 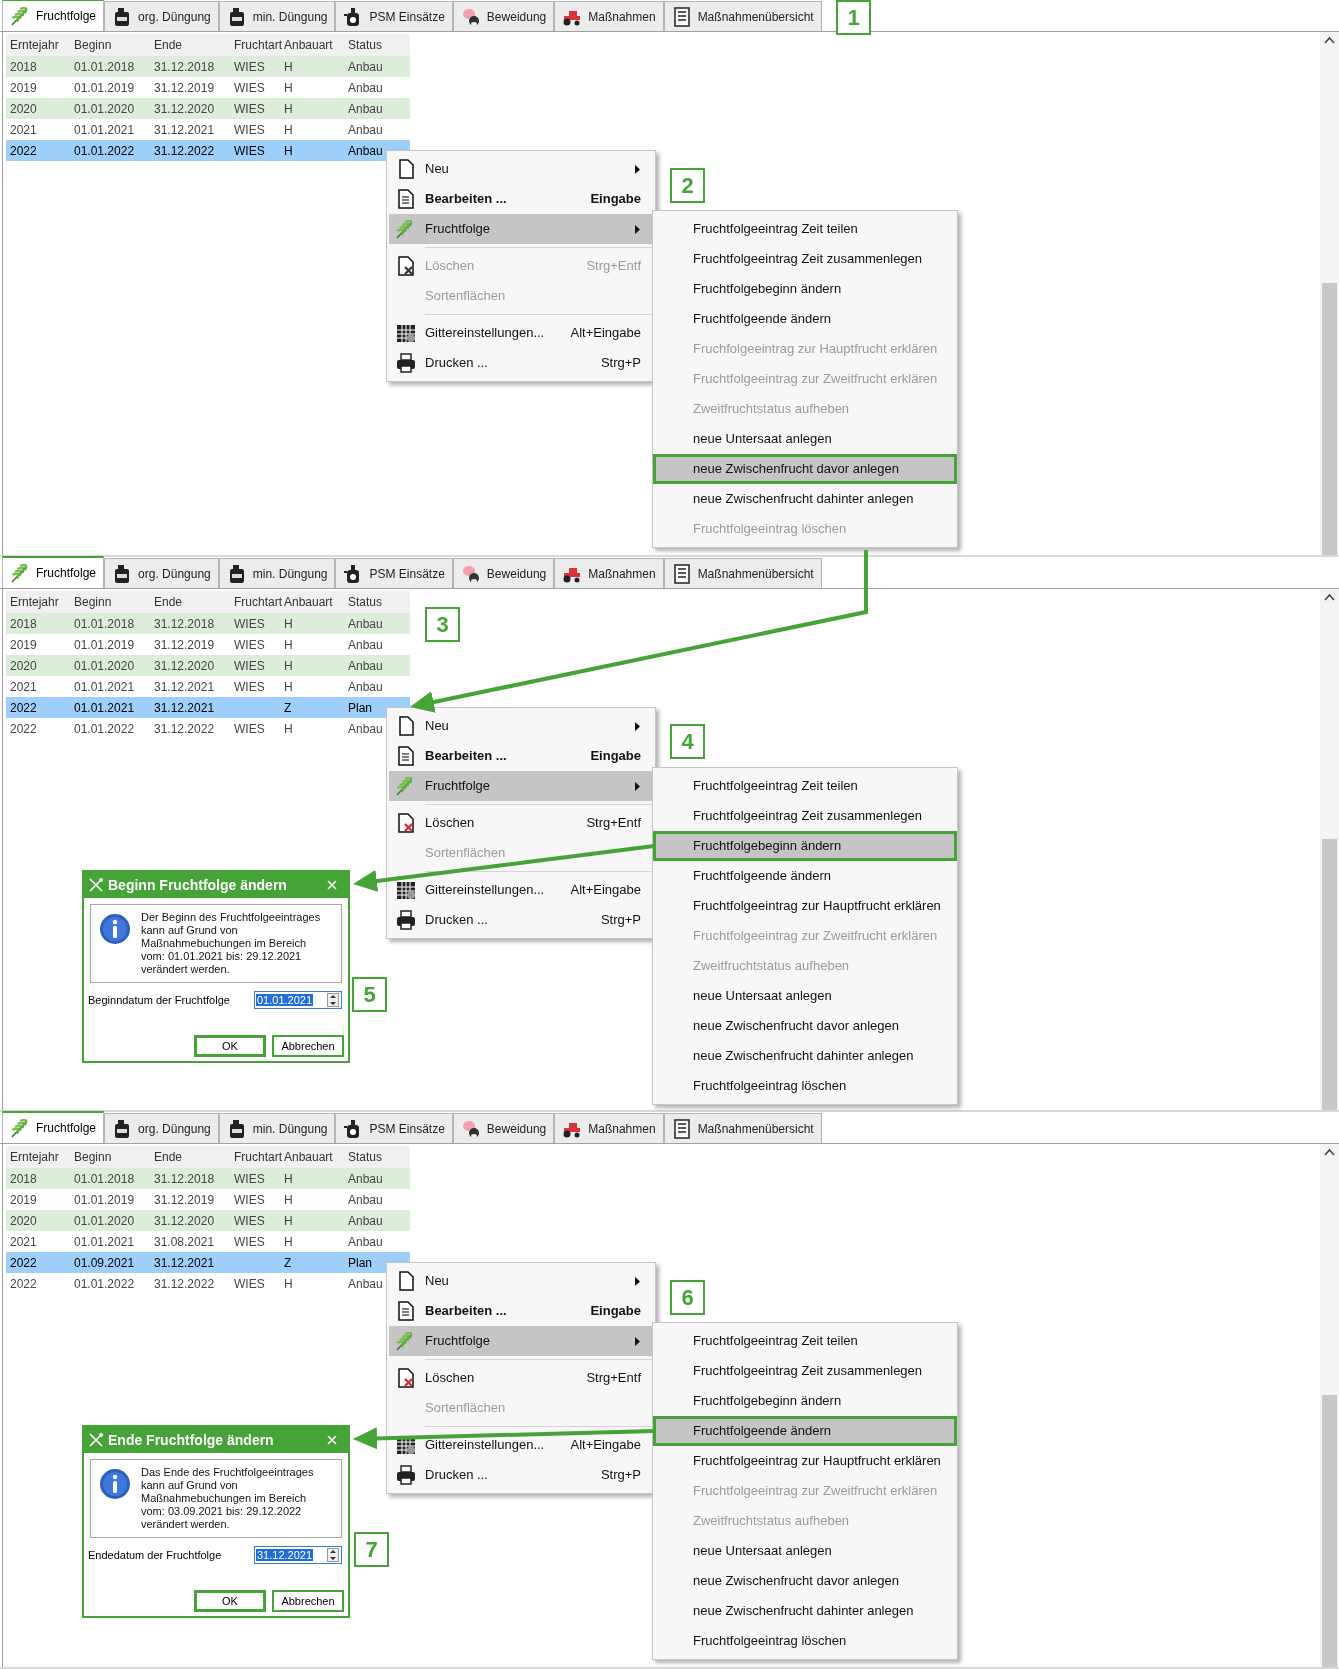 I want to click on table-row: 2022 01.01.2022 31.12.2022 WIES H Anbau, so click(x=208, y=150).